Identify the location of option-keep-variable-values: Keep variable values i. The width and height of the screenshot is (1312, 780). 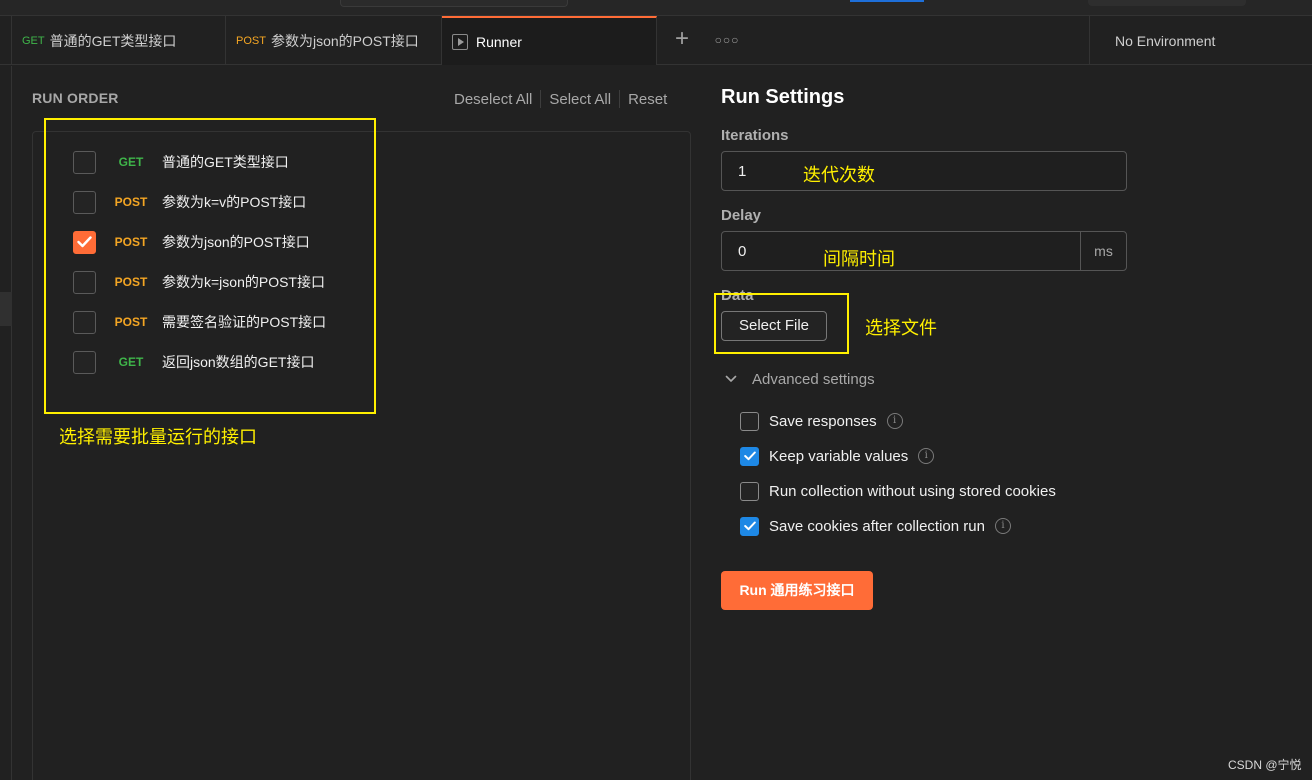
(837, 456).